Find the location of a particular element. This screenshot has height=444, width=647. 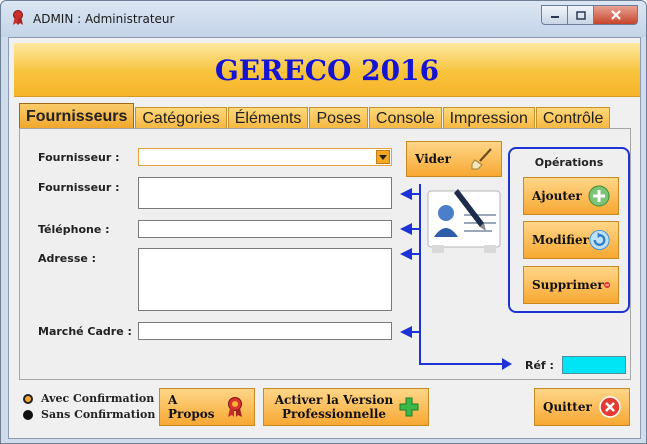

tab-categories: Catégories is located at coordinates (181, 118).